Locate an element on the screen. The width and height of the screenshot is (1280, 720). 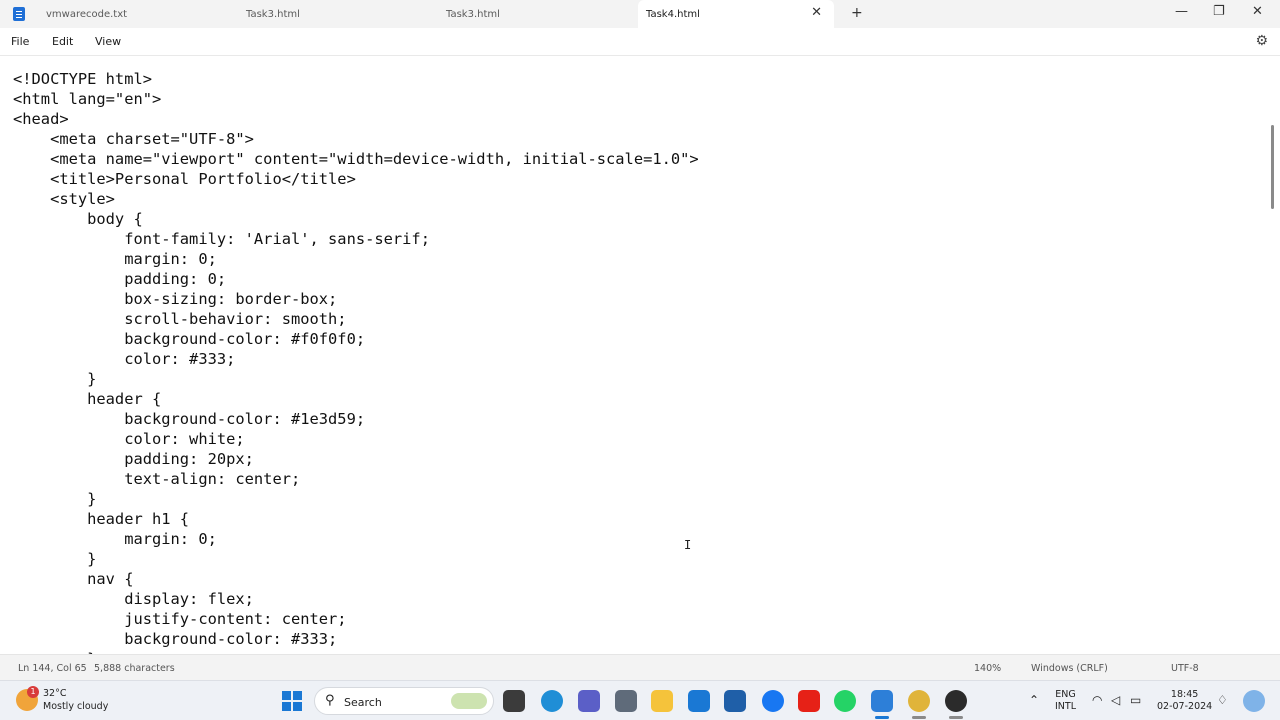
code-line: <style> is located at coordinates (356, 199).